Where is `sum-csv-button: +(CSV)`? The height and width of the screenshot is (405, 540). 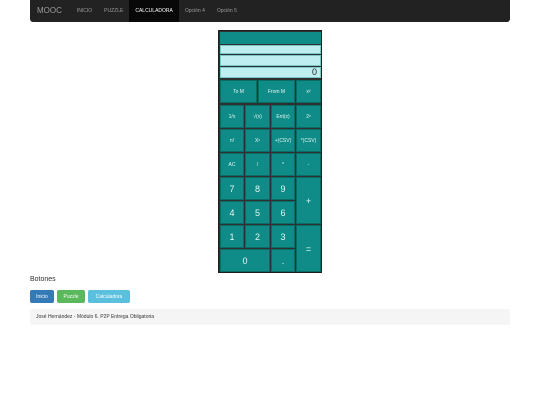
sum-csv-button: +(CSV) is located at coordinates (283, 140).